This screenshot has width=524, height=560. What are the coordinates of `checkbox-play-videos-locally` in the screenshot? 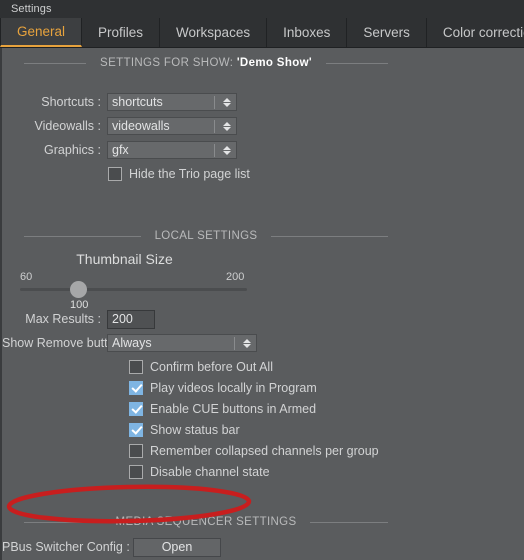 It's located at (136, 387).